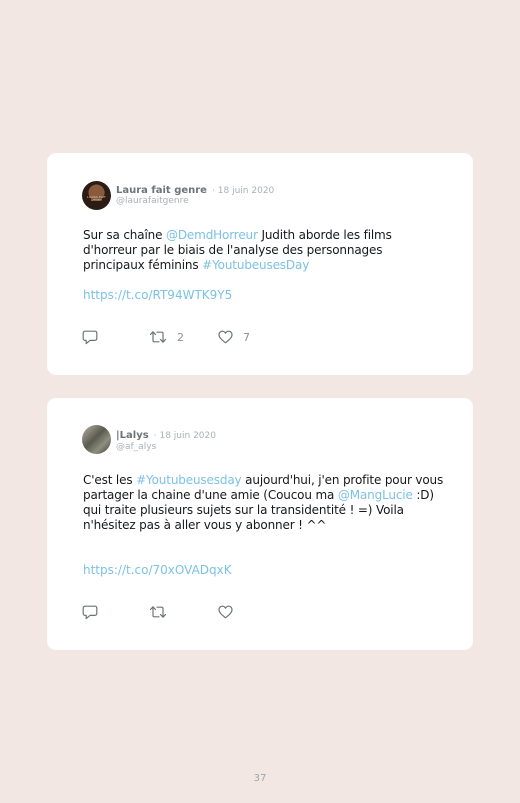  What do you see at coordinates (152, 201) in the screenshot?
I see `author-handle: @laurafaitgenre` at bounding box center [152, 201].